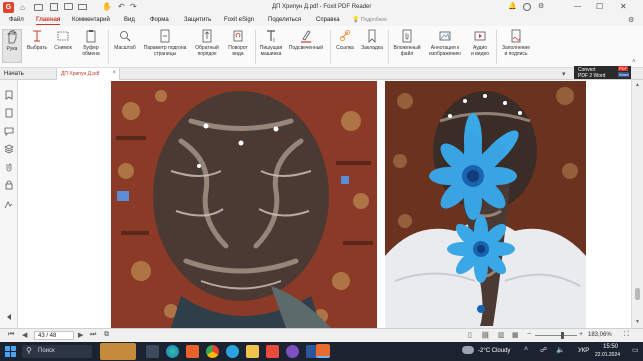 The image size is (643, 361). Describe the element at coordinates (556, 335) in the screenshot. I see `zoom-slider` at that location.